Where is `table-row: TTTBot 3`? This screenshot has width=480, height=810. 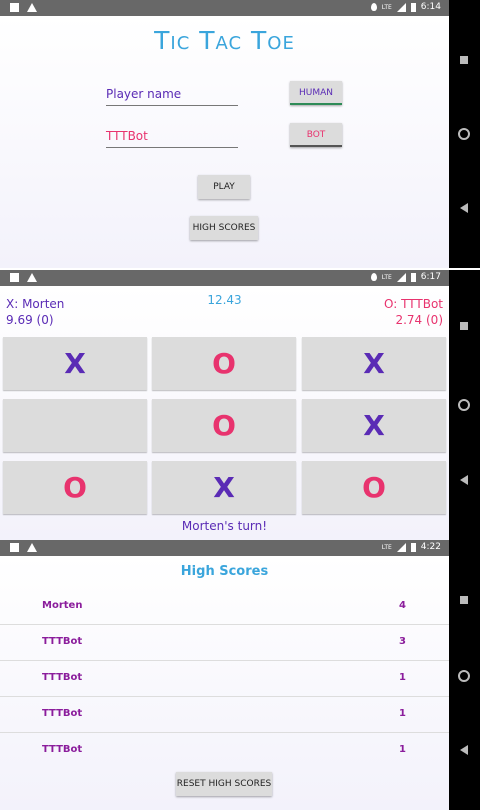 table-row: TTTBot 3 is located at coordinates (224, 642).